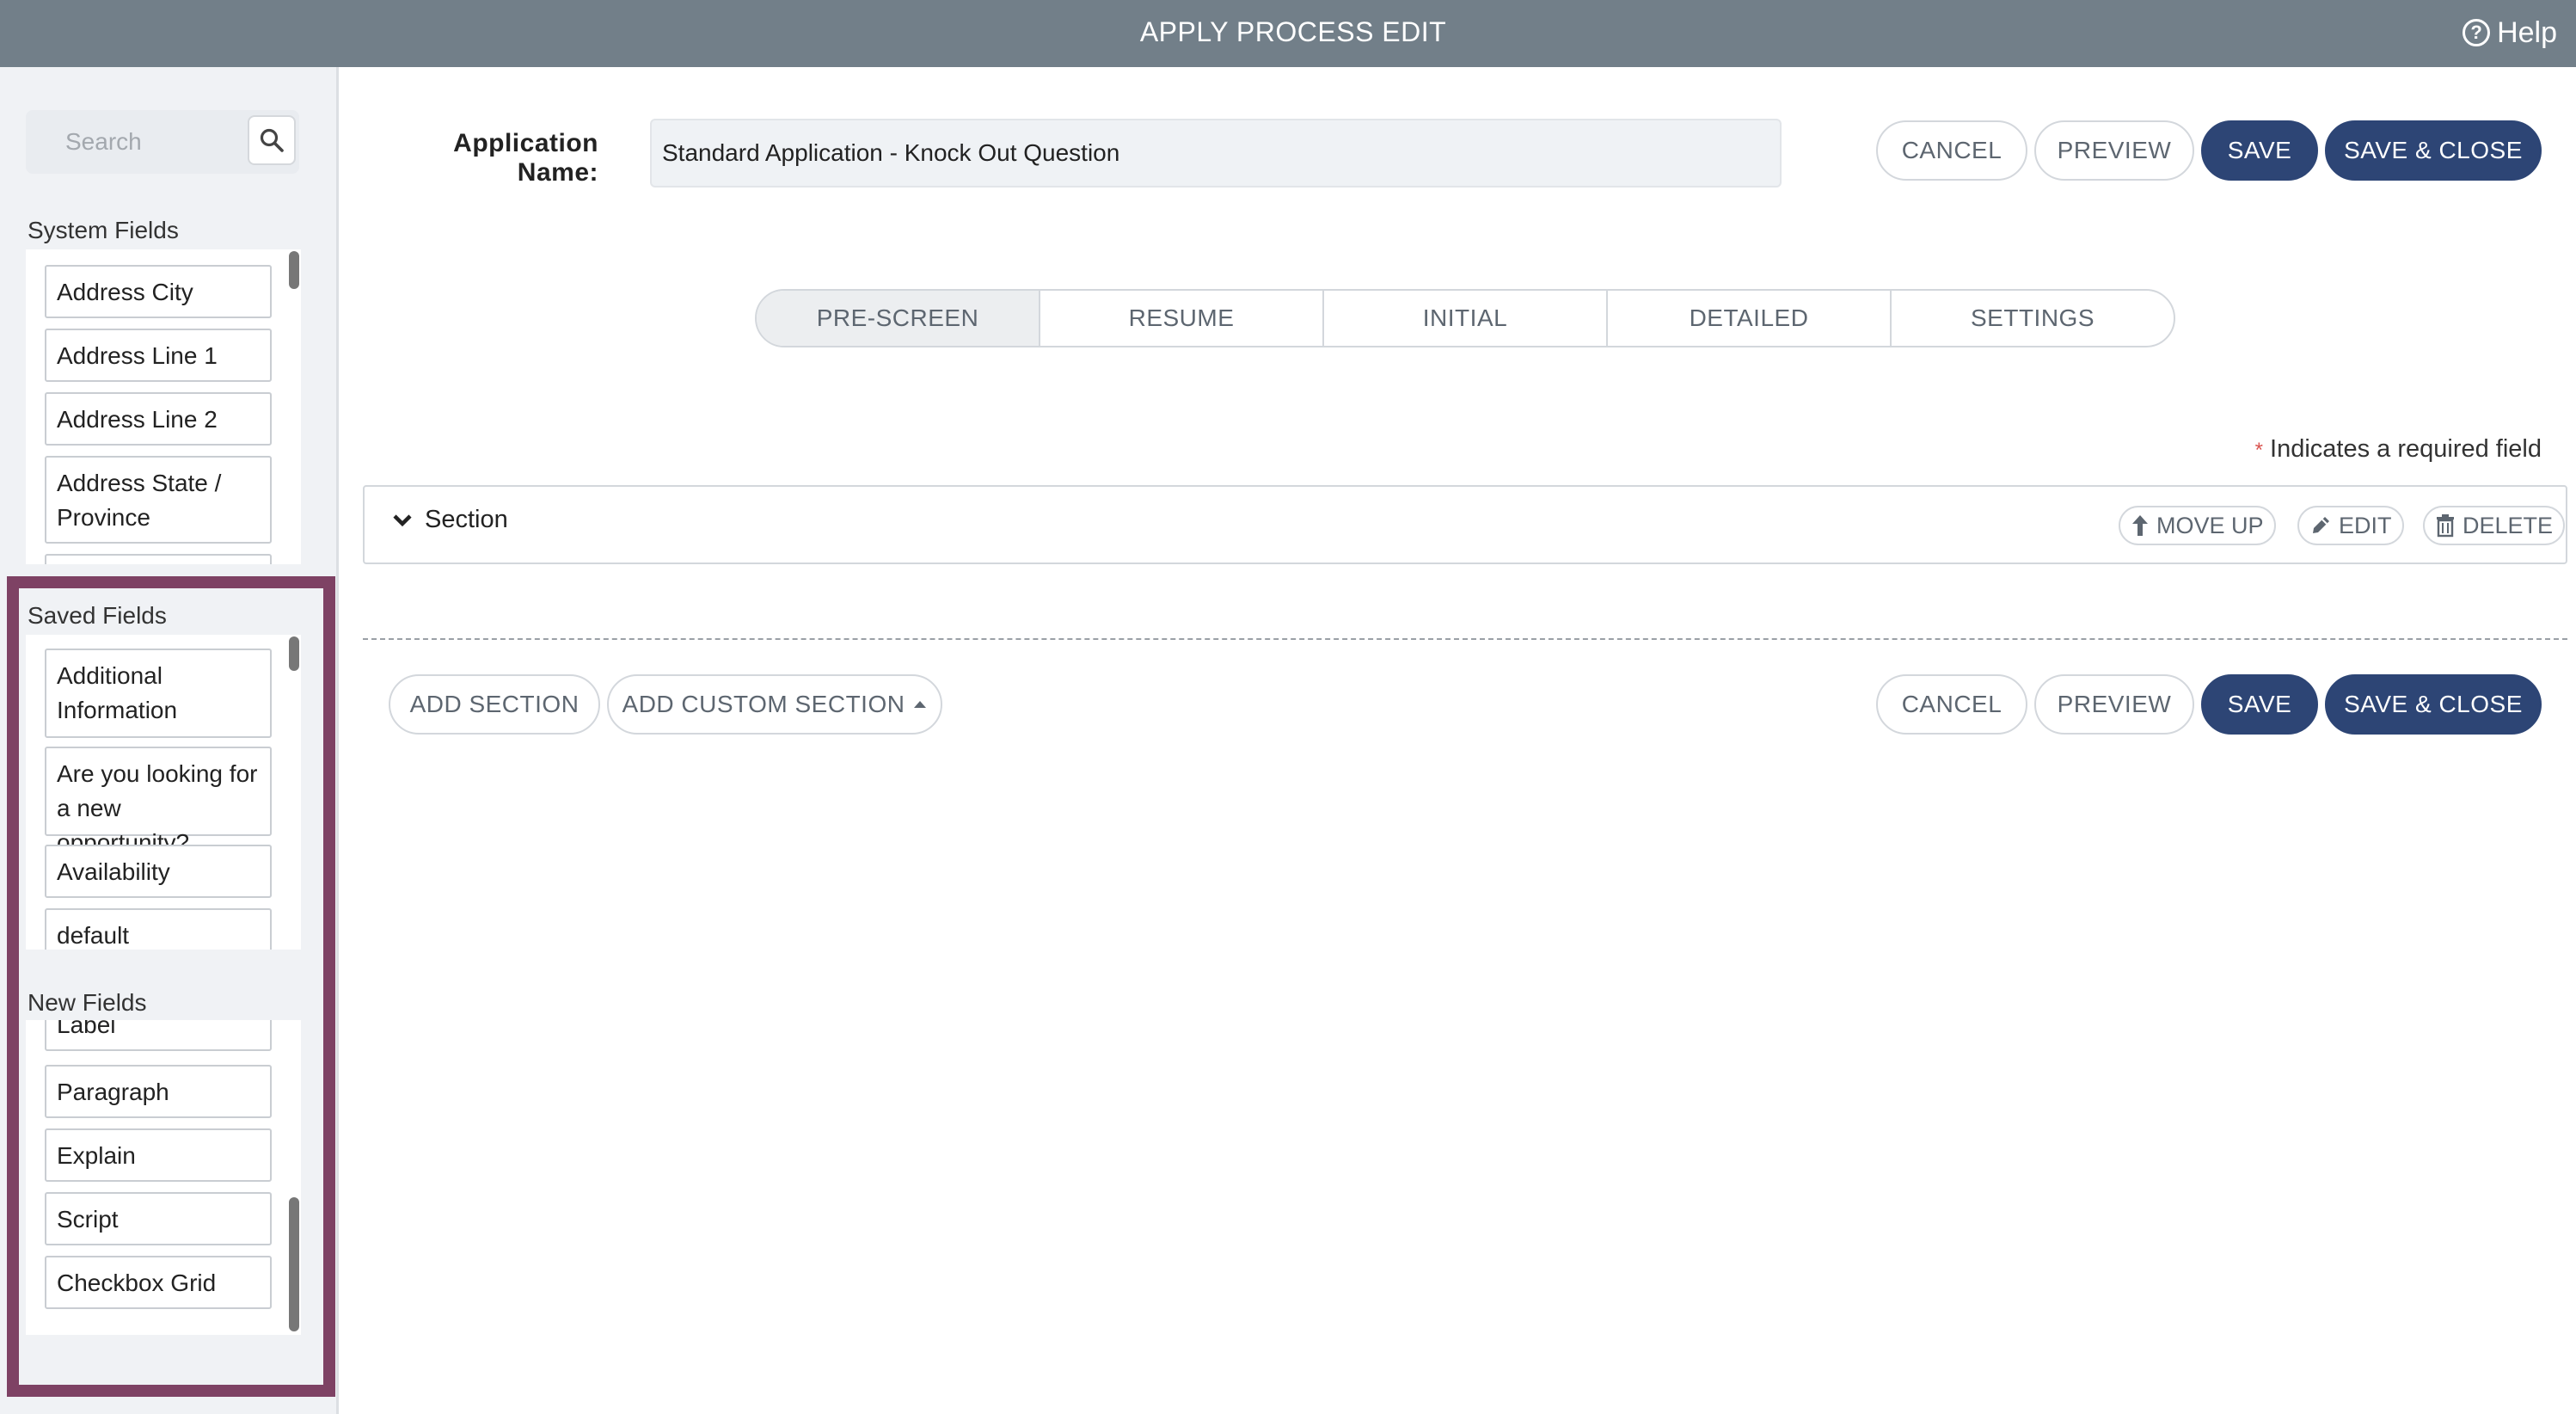 This screenshot has height=1414, width=2576. Describe the element at coordinates (158, 1282) in the screenshot. I see `field-item: Checkbox Grid` at that location.